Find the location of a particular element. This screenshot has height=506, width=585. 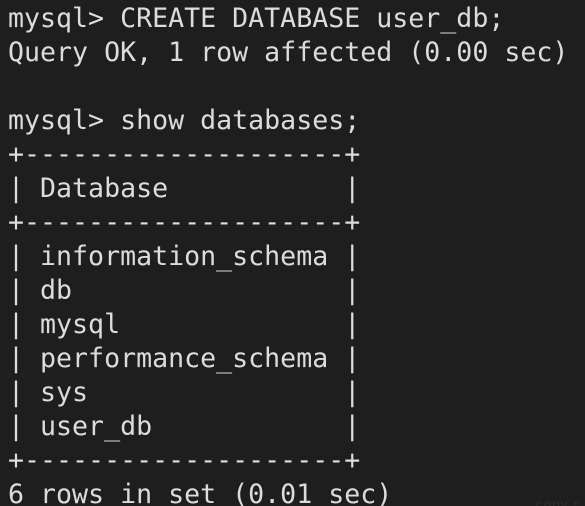

terminal-line-create-status: Query OK, 1 row affected (0.00 sec) is located at coordinates (288, 52).